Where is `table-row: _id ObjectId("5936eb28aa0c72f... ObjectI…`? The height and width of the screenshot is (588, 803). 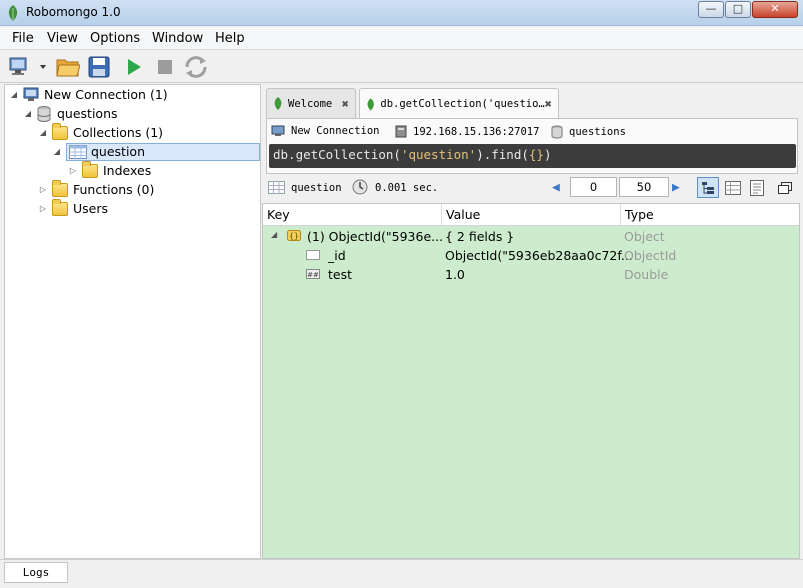 table-row: _id ObjectId("5936eb28aa0c72f... ObjectI… is located at coordinates (531, 255).